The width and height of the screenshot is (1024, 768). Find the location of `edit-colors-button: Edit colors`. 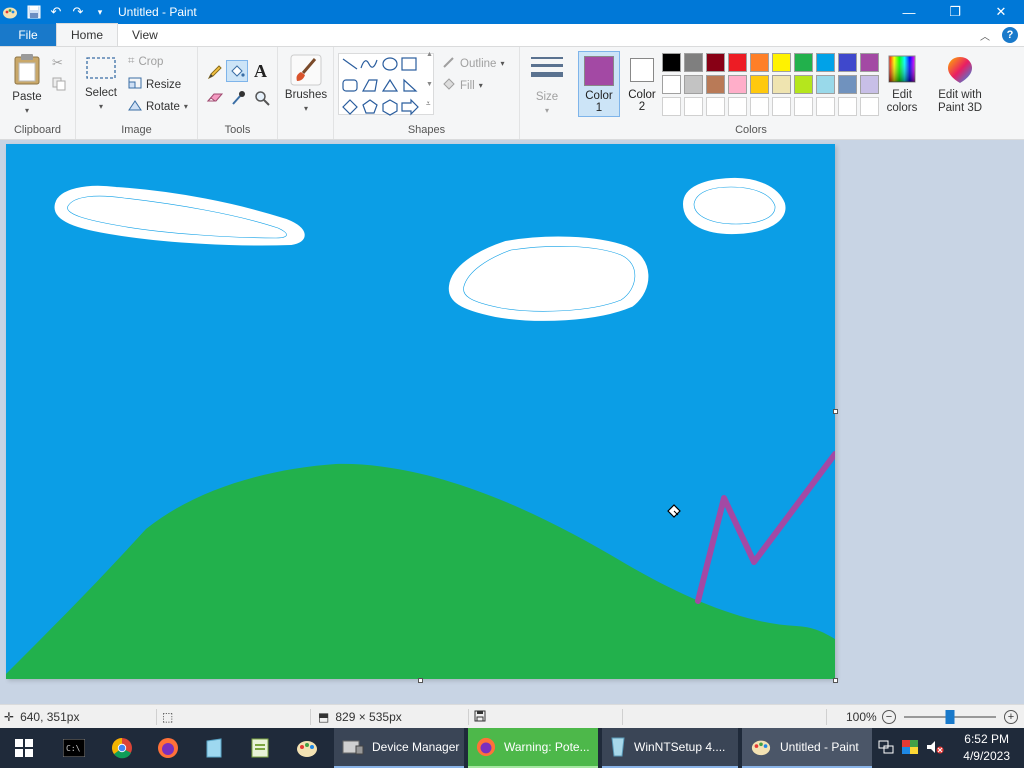

edit-colors-button: Edit colors is located at coordinates (902, 85).